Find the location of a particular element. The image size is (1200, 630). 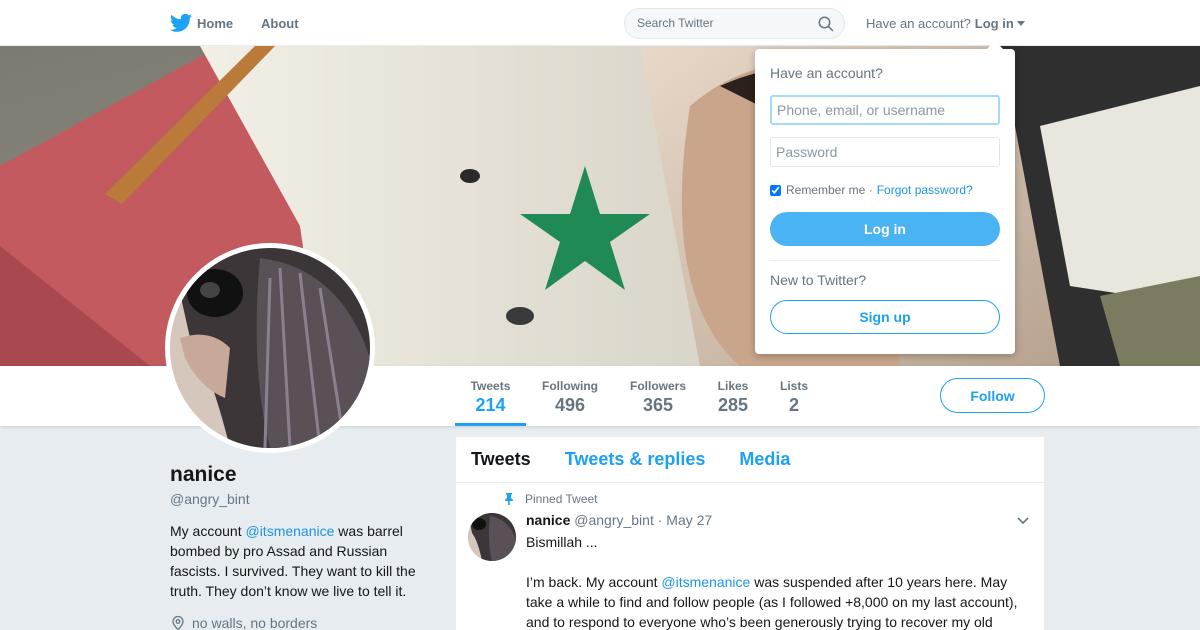

profile-handle: @angry_bint is located at coordinates (210, 499).